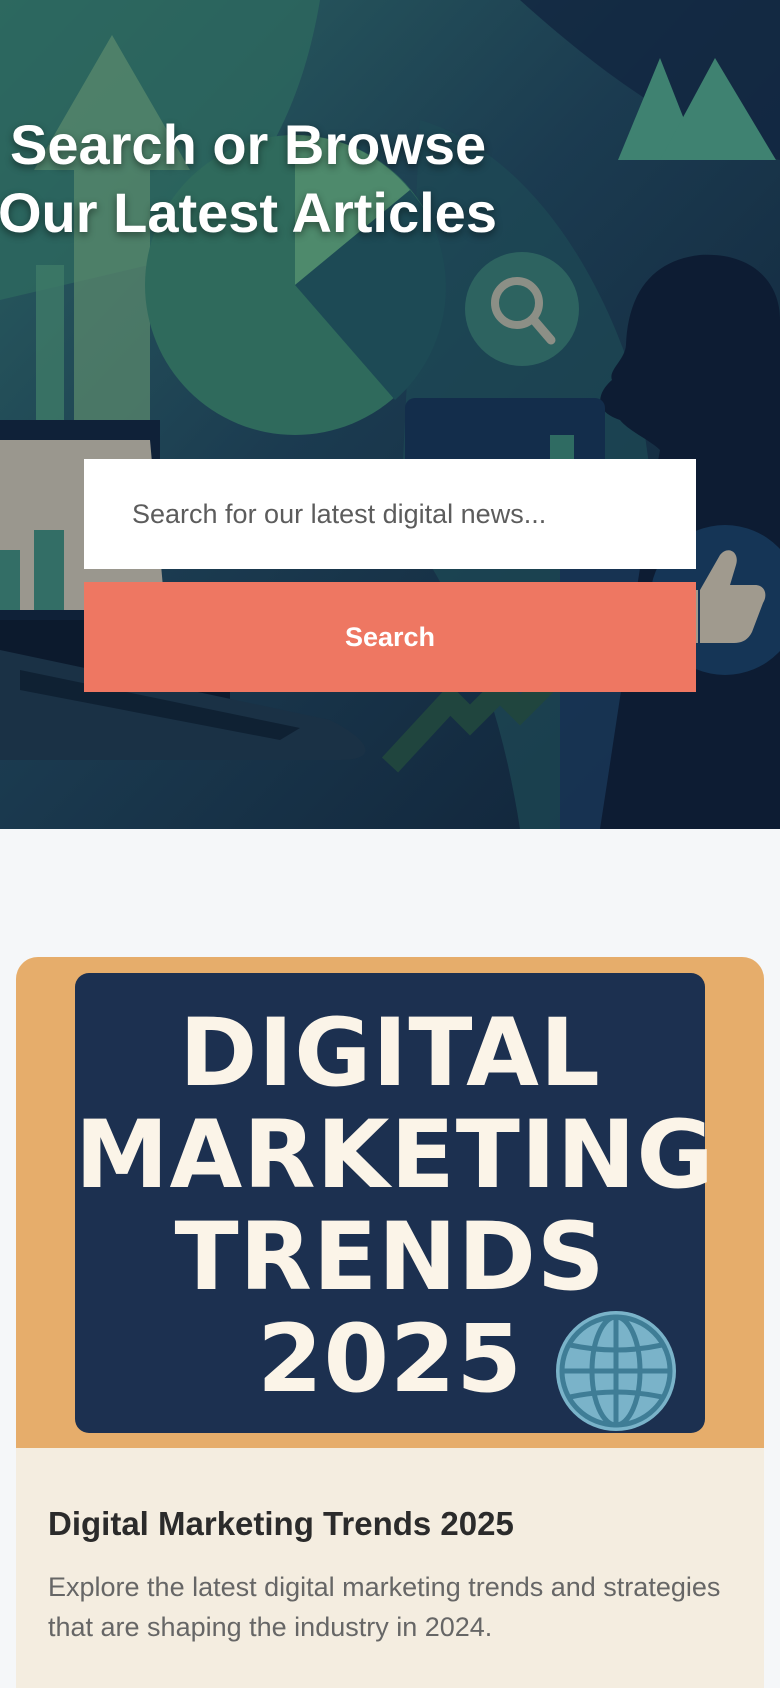  I want to click on hero-title: Search or Browse Our Latest Articles, so click(279, 179).